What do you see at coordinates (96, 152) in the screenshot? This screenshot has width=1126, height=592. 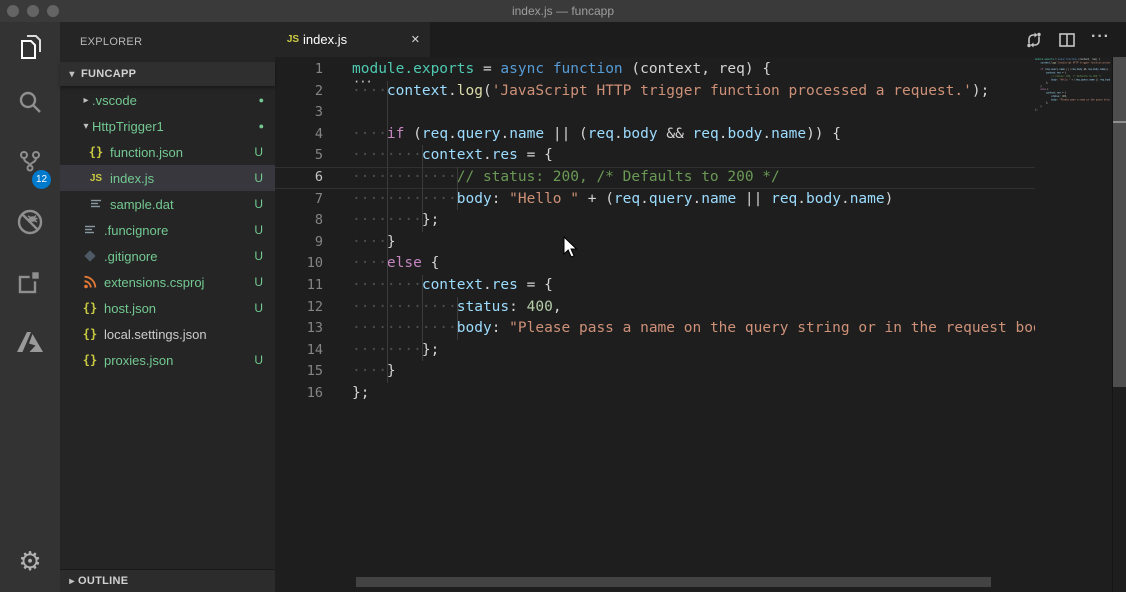 I see `json-icon: {}` at bounding box center [96, 152].